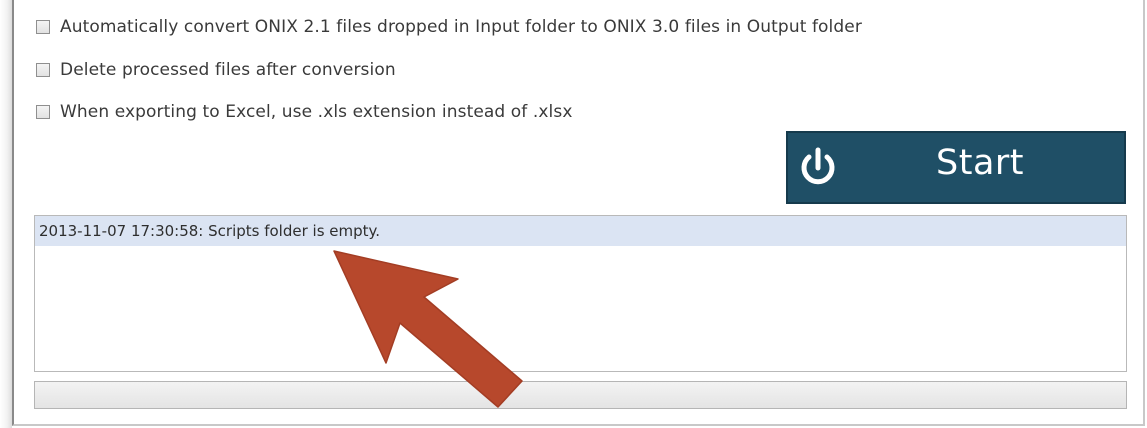 The image size is (1147, 428). What do you see at coordinates (580, 395) in the screenshot?
I see `progress-bar` at bounding box center [580, 395].